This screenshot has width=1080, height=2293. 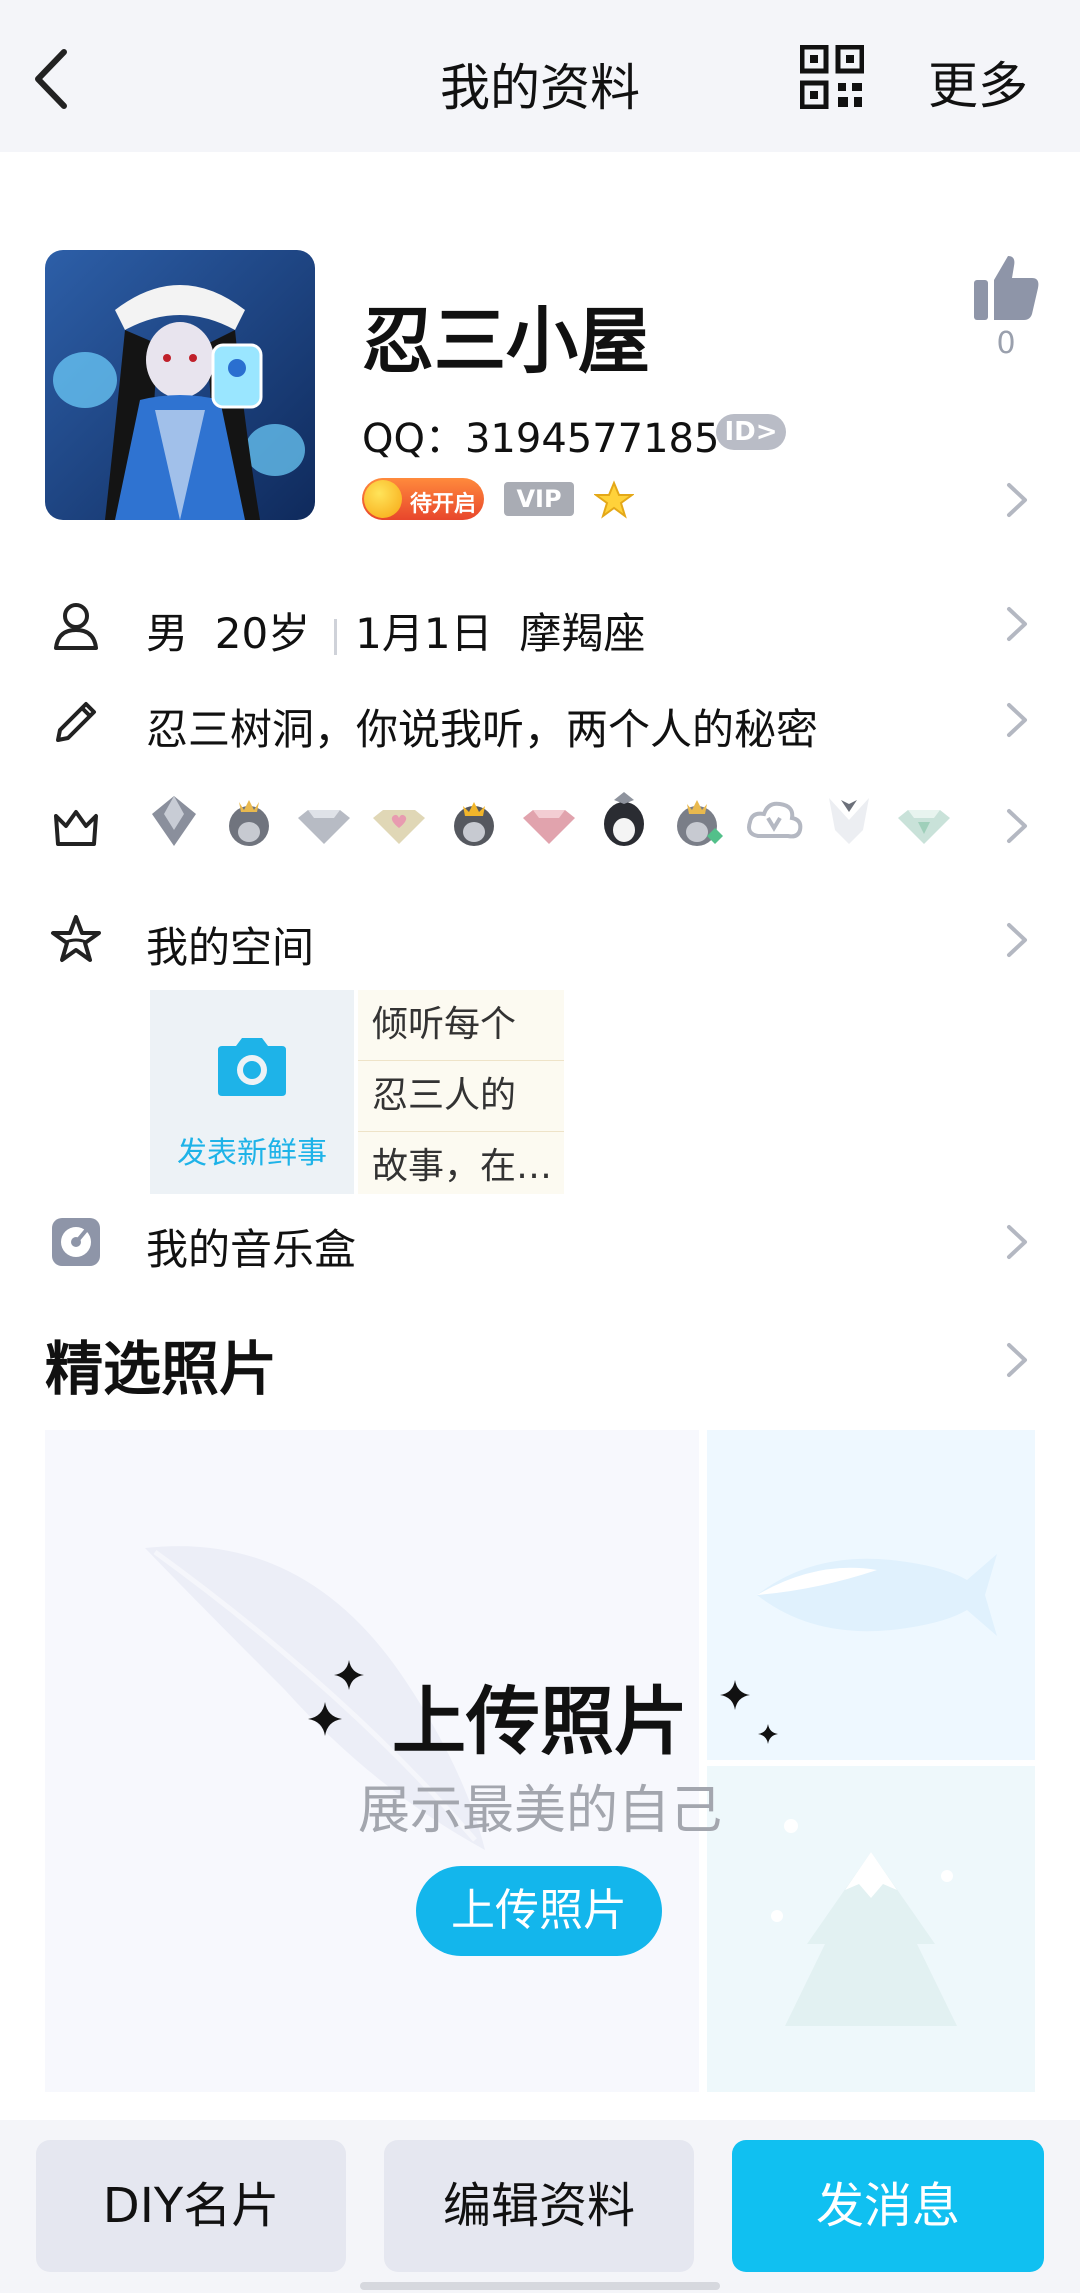 What do you see at coordinates (443, 504) in the screenshot?
I see `membership-badge-label: 待开启` at bounding box center [443, 504].